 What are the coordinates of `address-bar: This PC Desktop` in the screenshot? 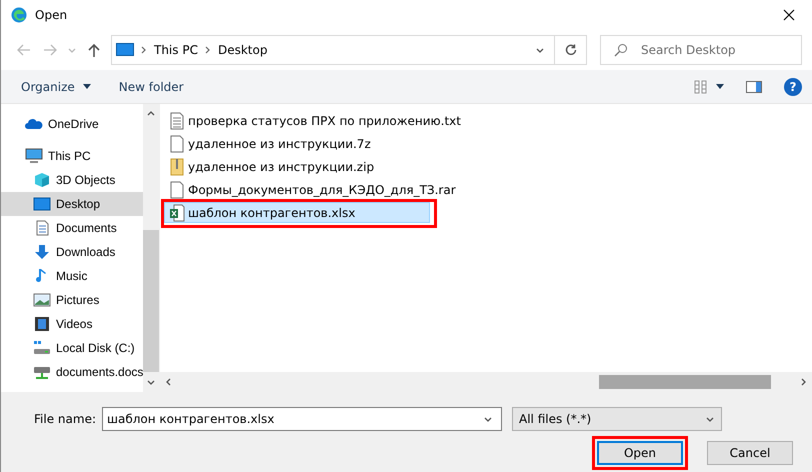 It's located at (349, 50).